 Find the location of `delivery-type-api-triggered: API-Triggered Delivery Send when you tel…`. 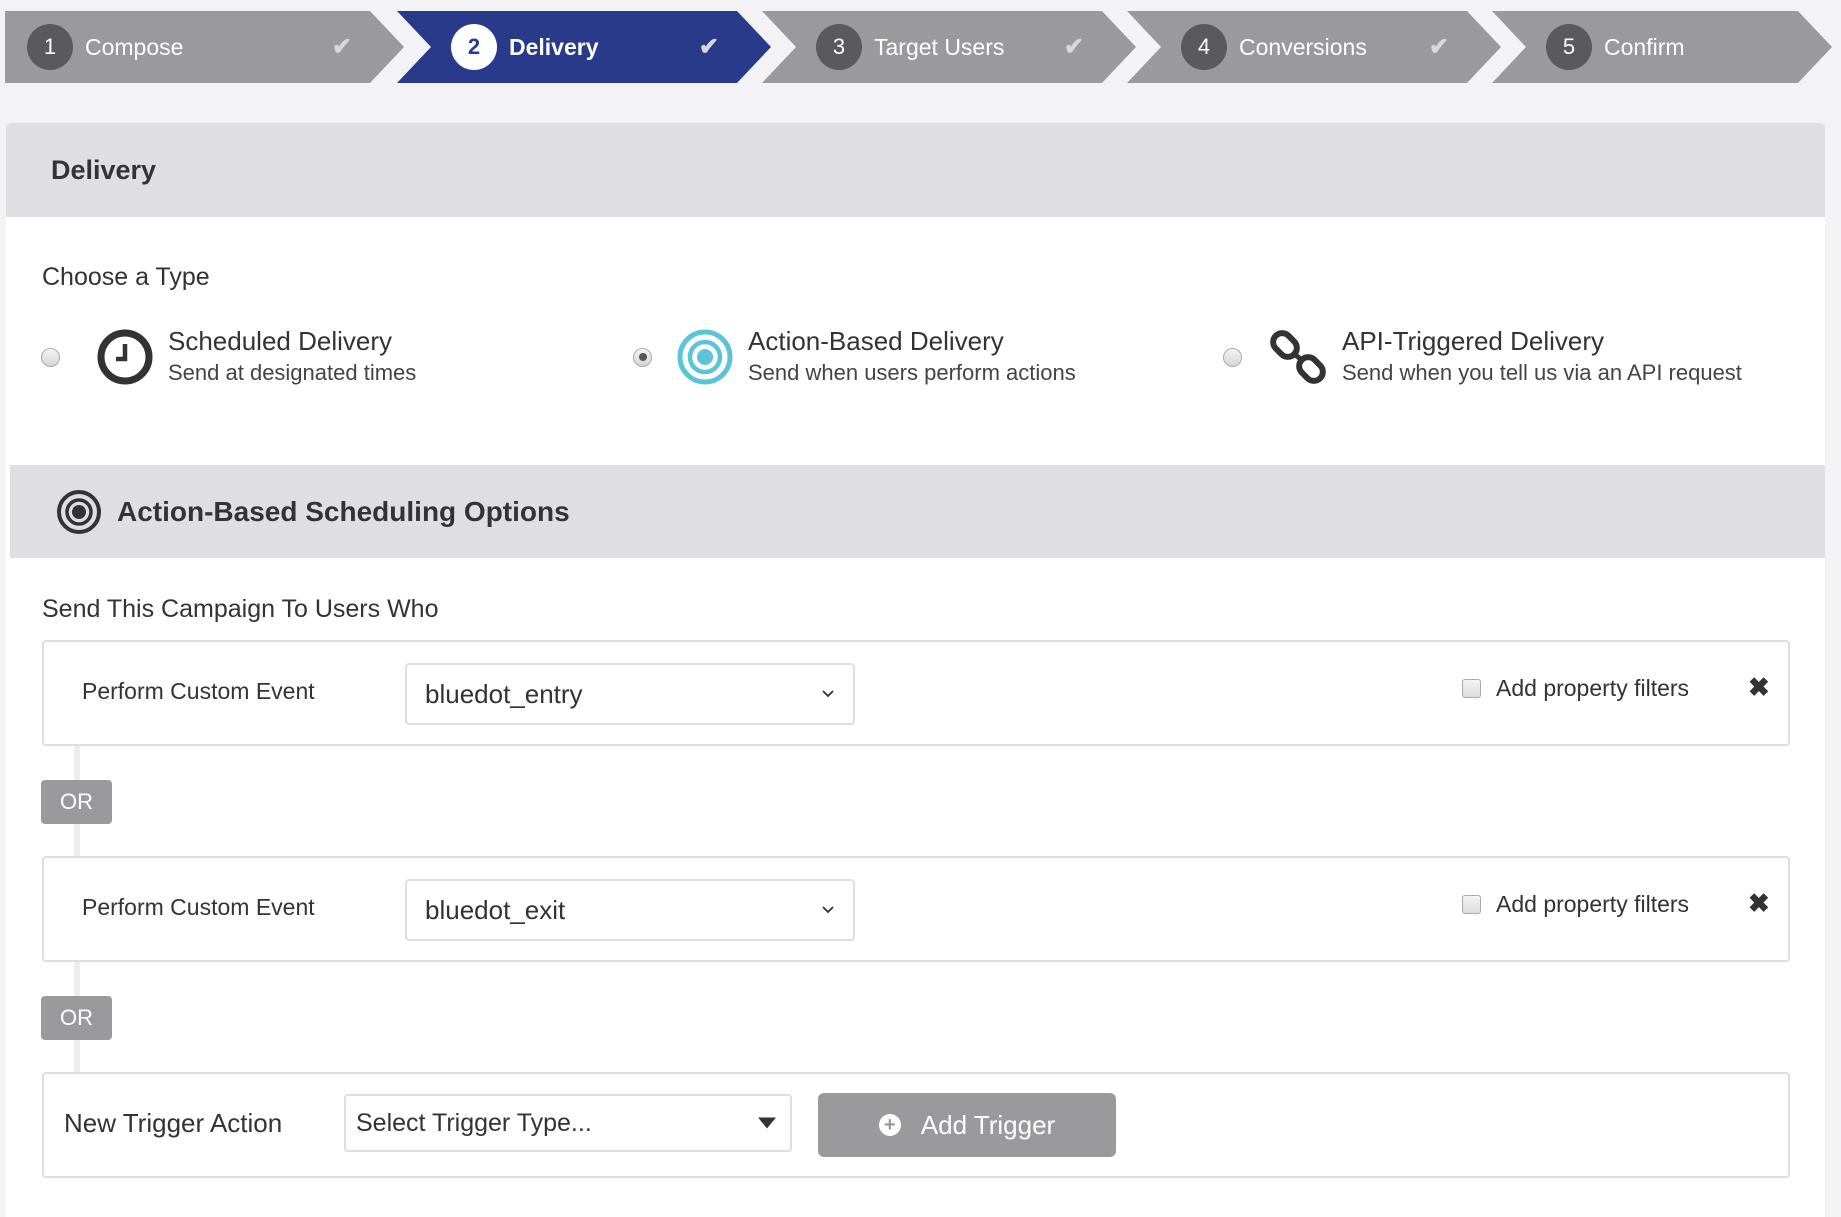

delivery-type-api-triggered: API-Triggered Delivery Send when you tel… is located at coordinates (1482, 357).